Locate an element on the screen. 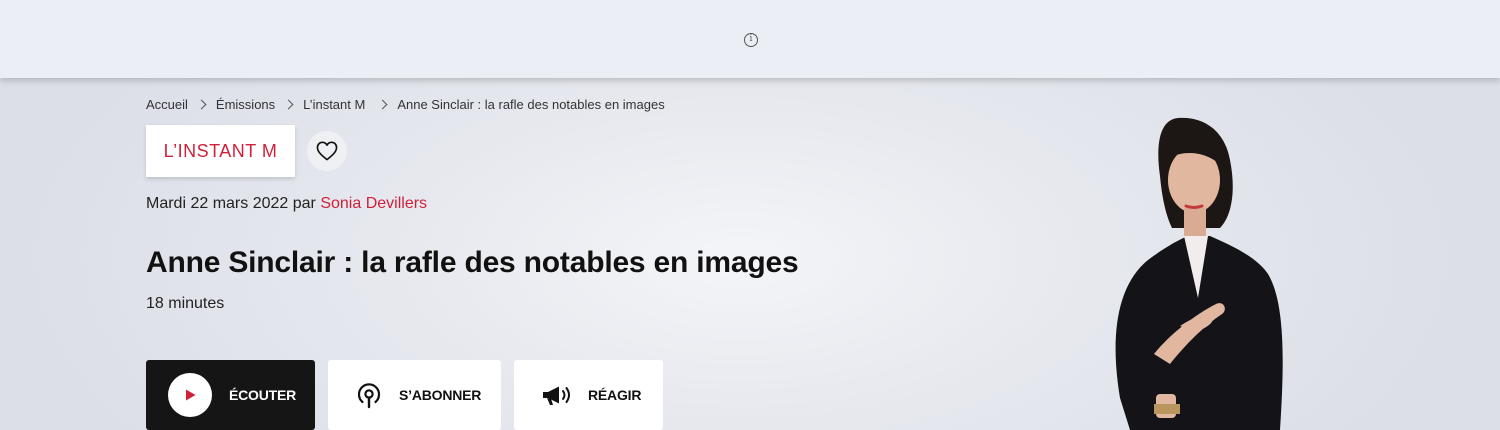 The width and height of the screenshot is (1500, 430). react-label: Réagir is located at coordinates (615, 395).